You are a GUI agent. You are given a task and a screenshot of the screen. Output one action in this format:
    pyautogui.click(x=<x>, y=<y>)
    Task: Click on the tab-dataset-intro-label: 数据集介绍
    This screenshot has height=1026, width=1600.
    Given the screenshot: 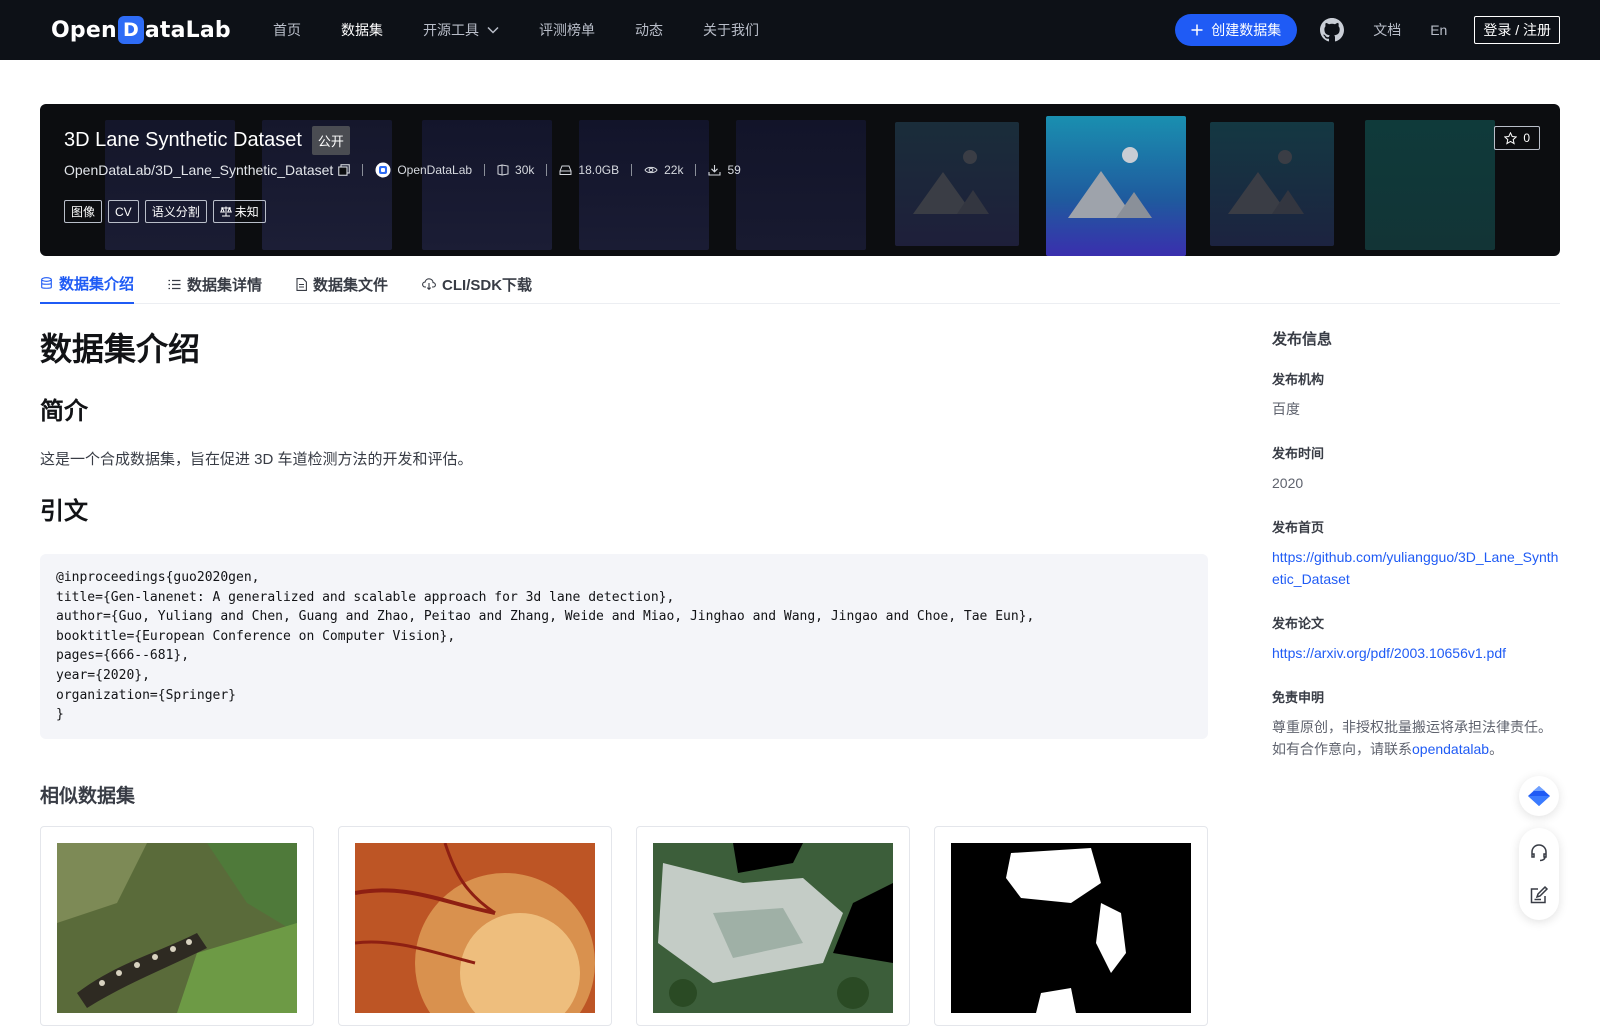 What is the action you would take?
    pyautogui.click(x=97, y=284)
    